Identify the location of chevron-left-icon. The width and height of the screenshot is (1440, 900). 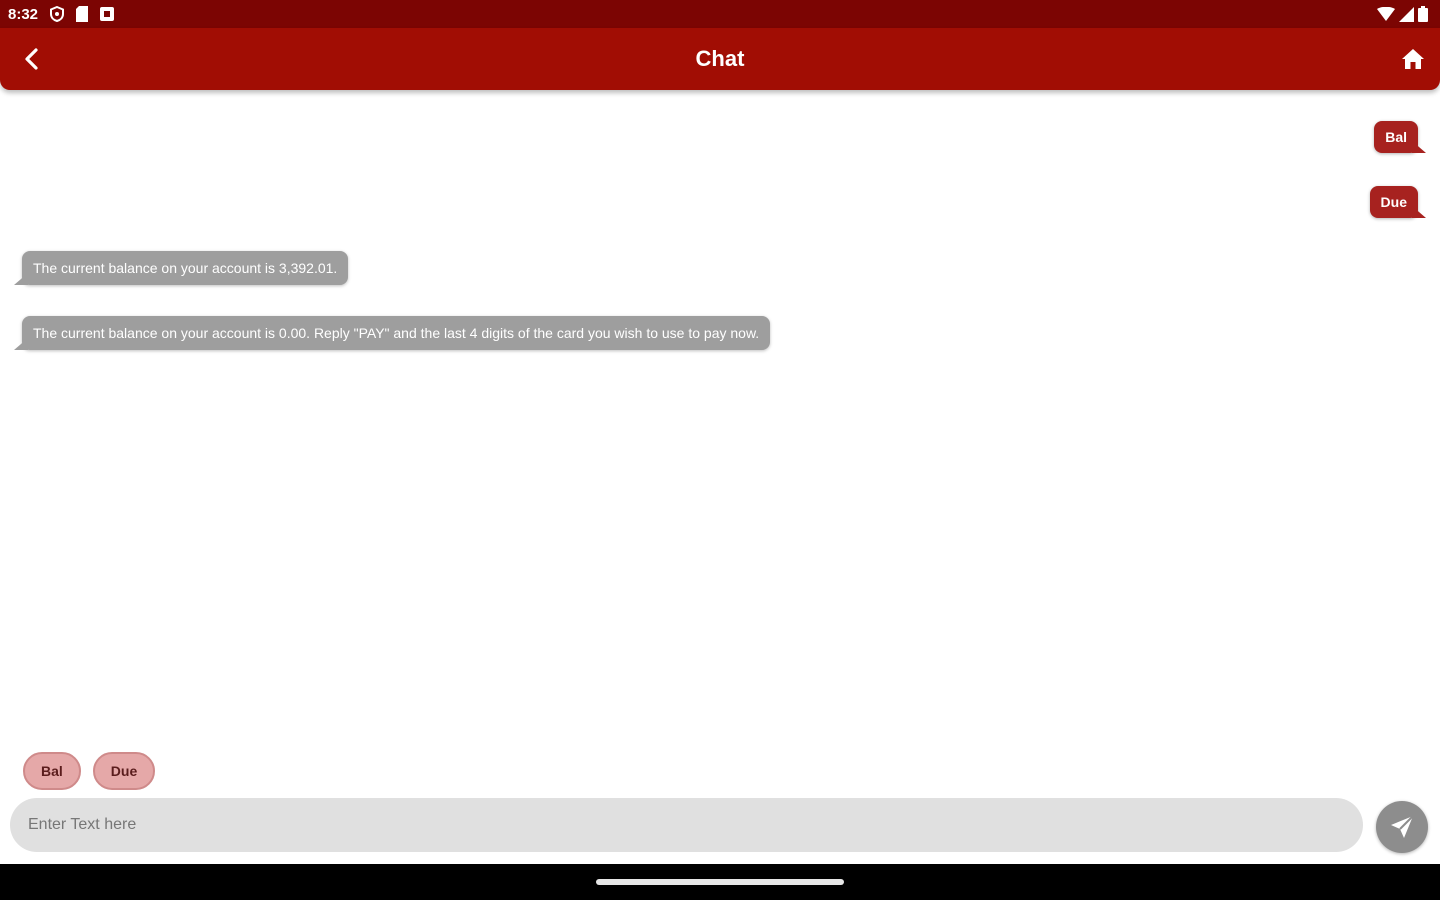
(31, 59).